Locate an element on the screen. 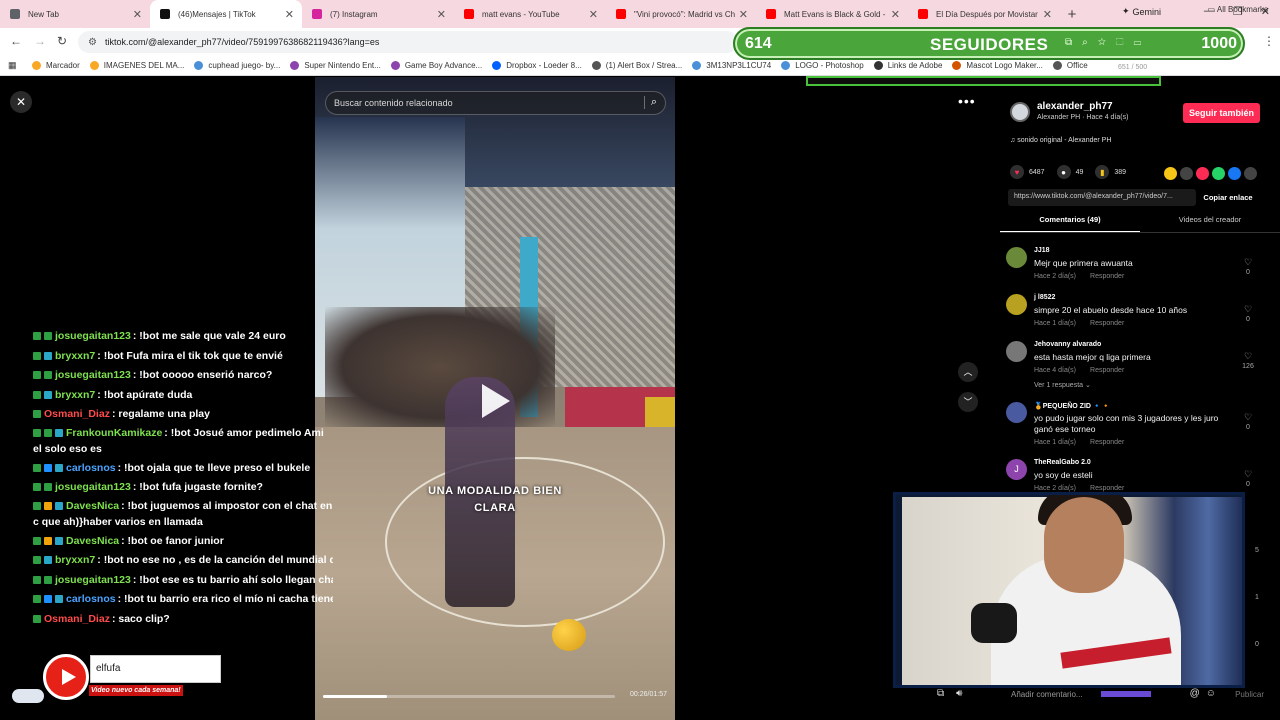 The width and height of the screenshot is (1280, 720). apps-icon: ▦ is located at coordinates (13, 65).